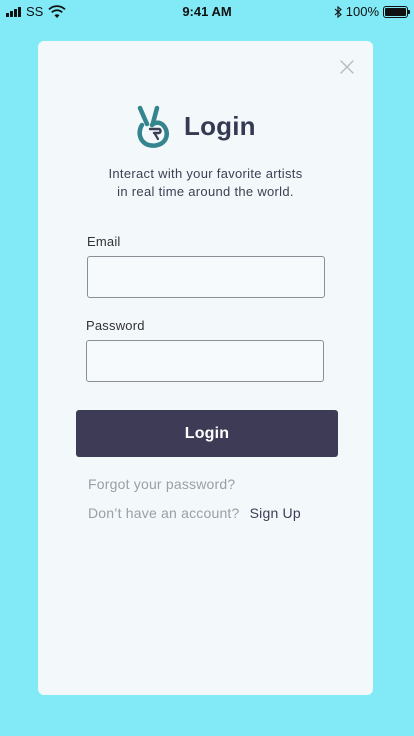 This screenshot has height=736, width=414. What do you see at coordinates (207, 433) in the screenshot?
I see `login-button: Login` at bounding box center [207, 433].